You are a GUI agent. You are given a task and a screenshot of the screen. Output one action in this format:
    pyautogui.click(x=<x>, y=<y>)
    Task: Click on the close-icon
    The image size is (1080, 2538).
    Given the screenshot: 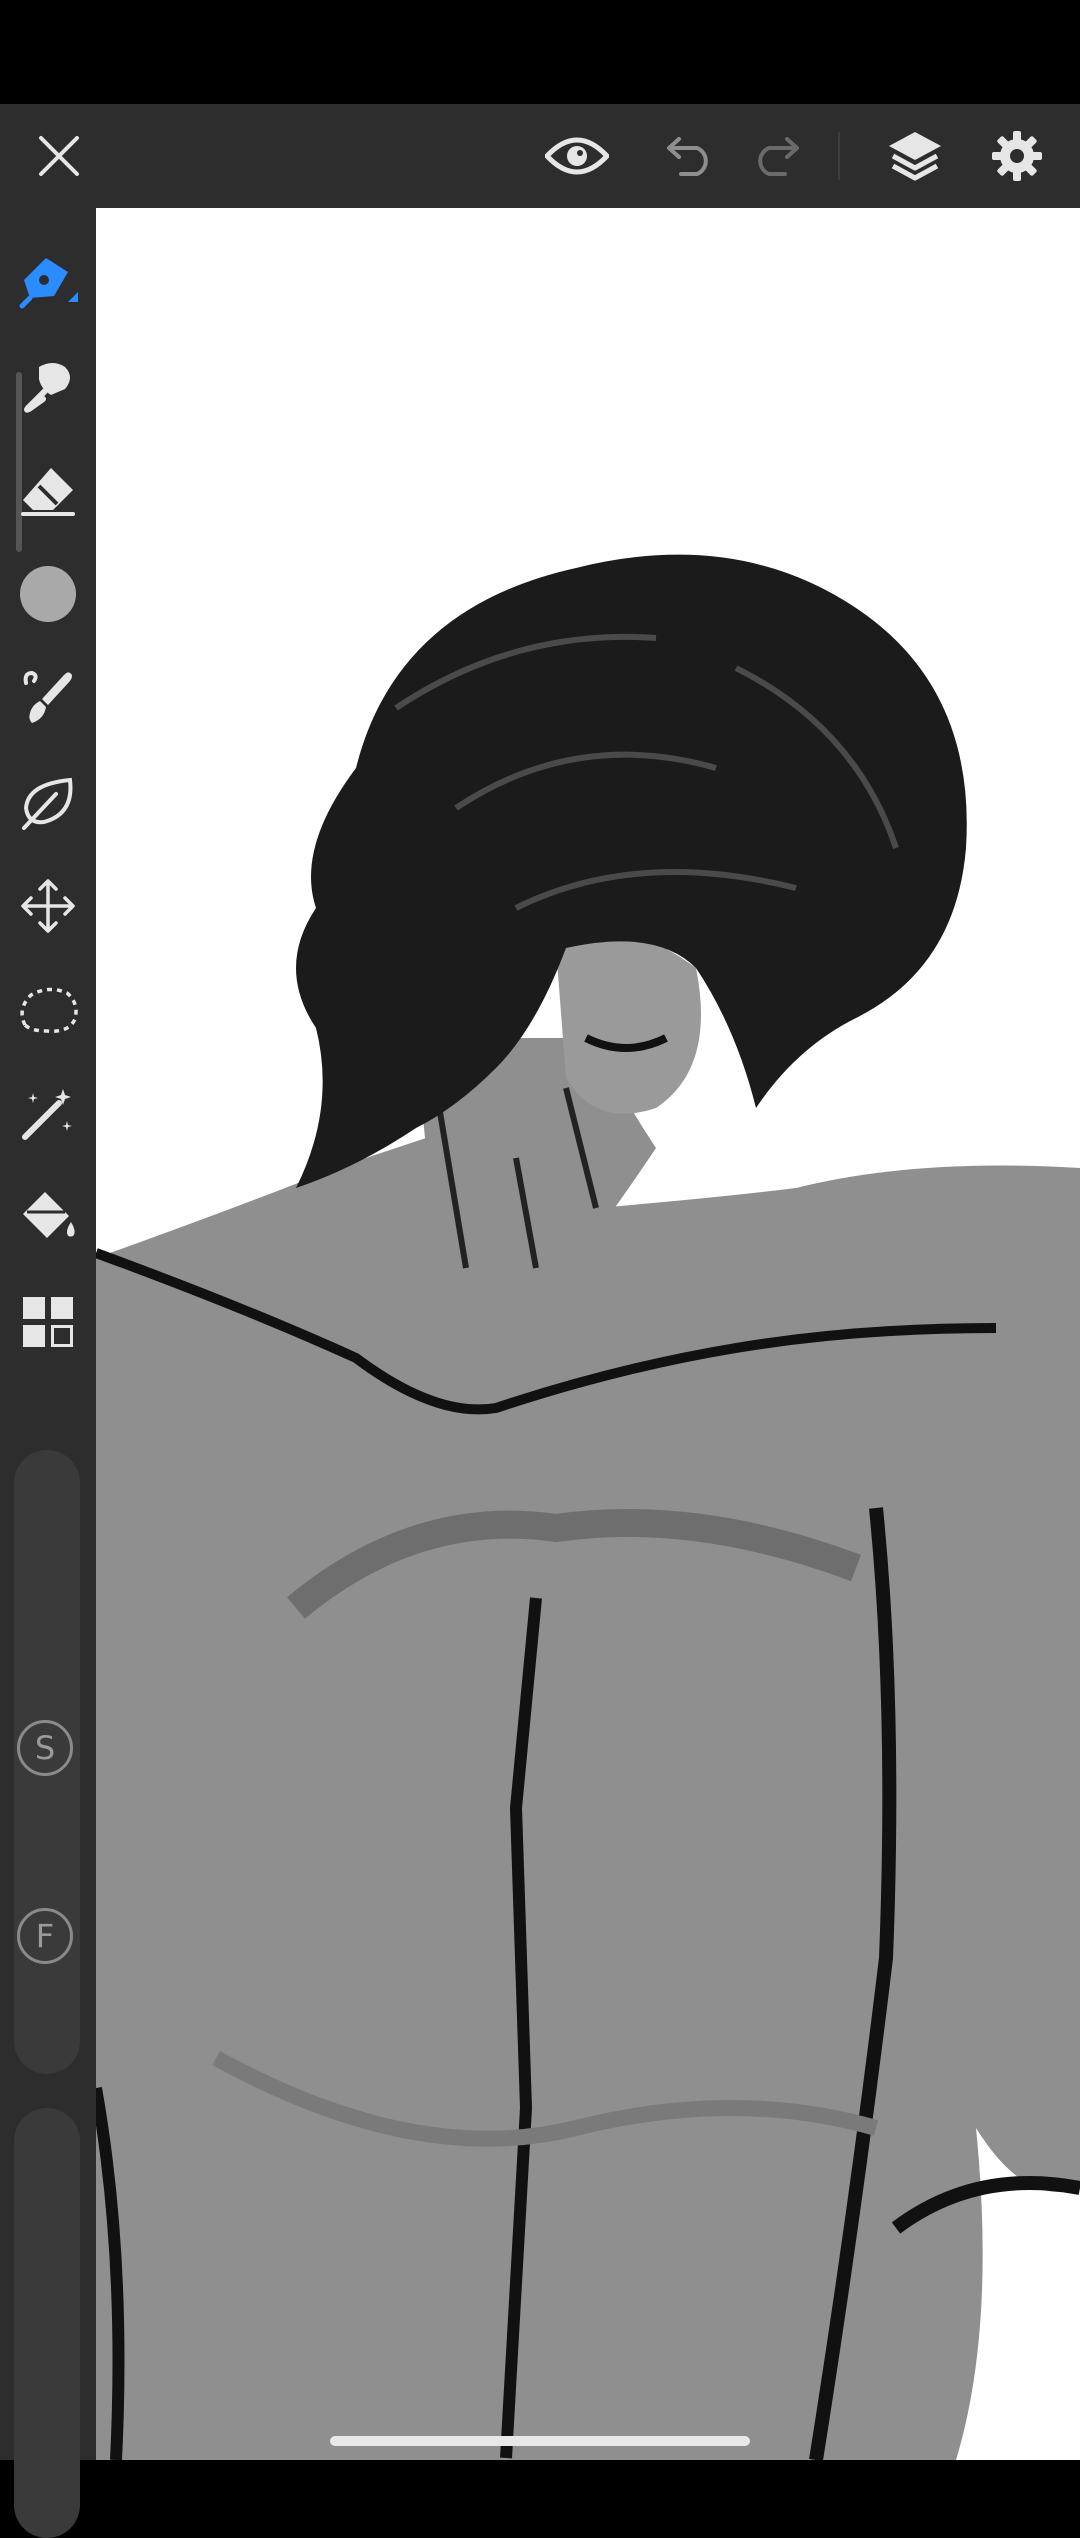 What is the action you would take?
    pyautogui.click(x=59, y=156)
    